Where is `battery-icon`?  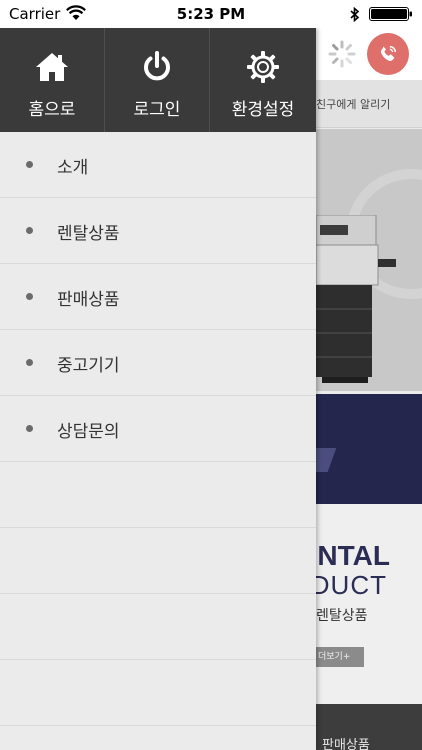 battery-icon is located at coordinates (390, 14).